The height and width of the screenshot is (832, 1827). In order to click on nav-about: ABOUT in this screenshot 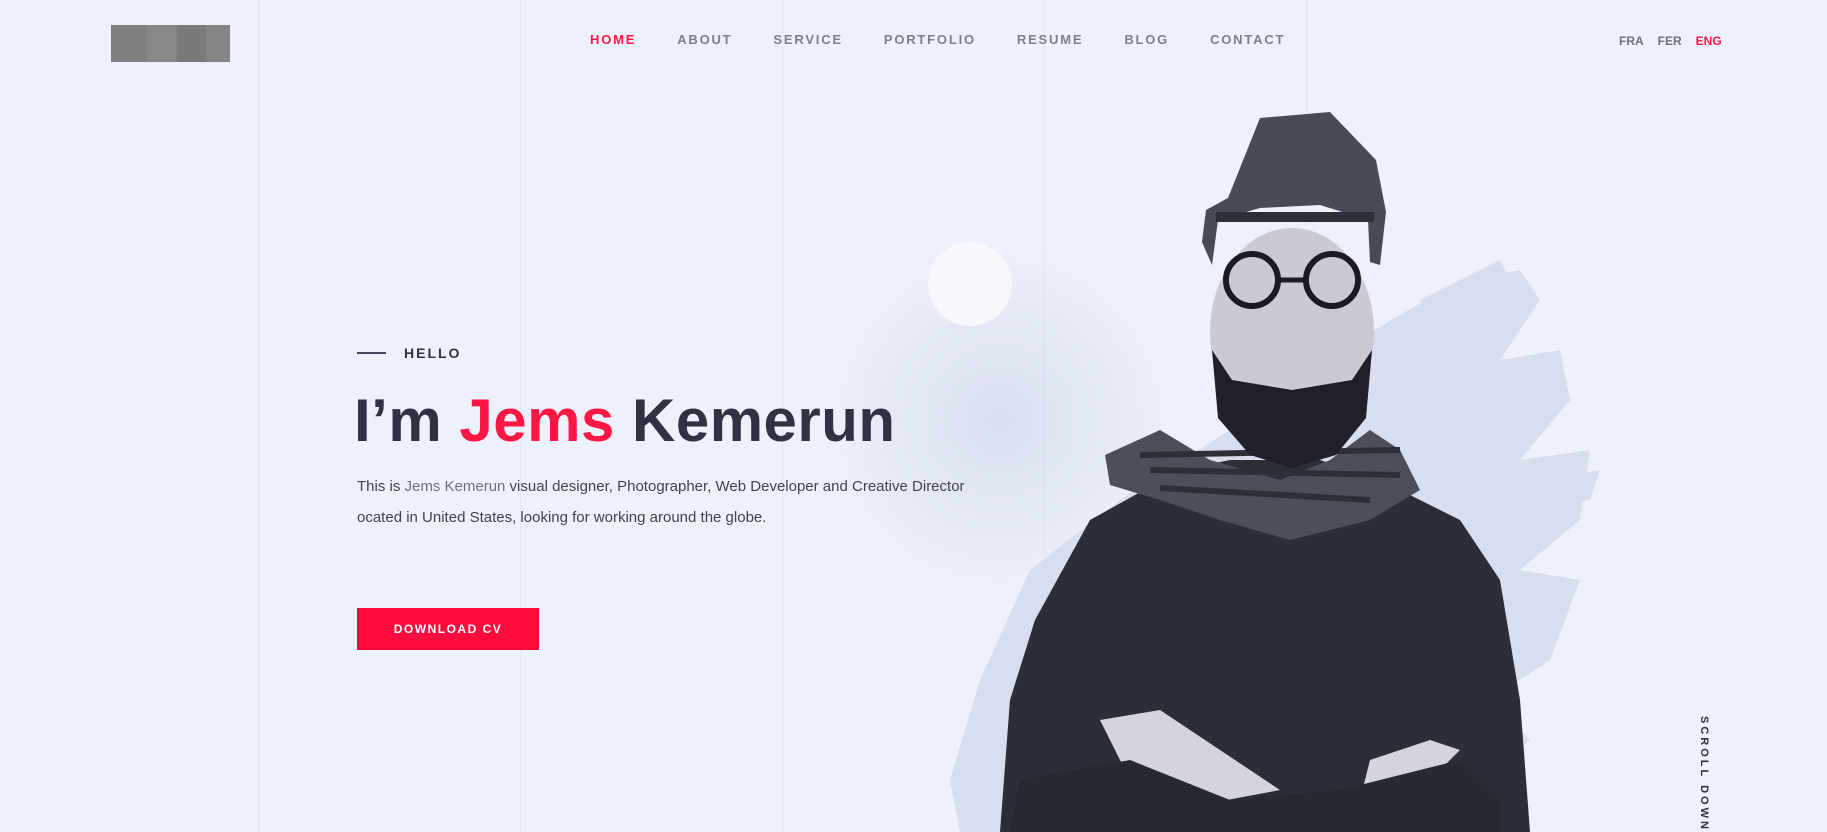, I will do `click(704, 39)`.